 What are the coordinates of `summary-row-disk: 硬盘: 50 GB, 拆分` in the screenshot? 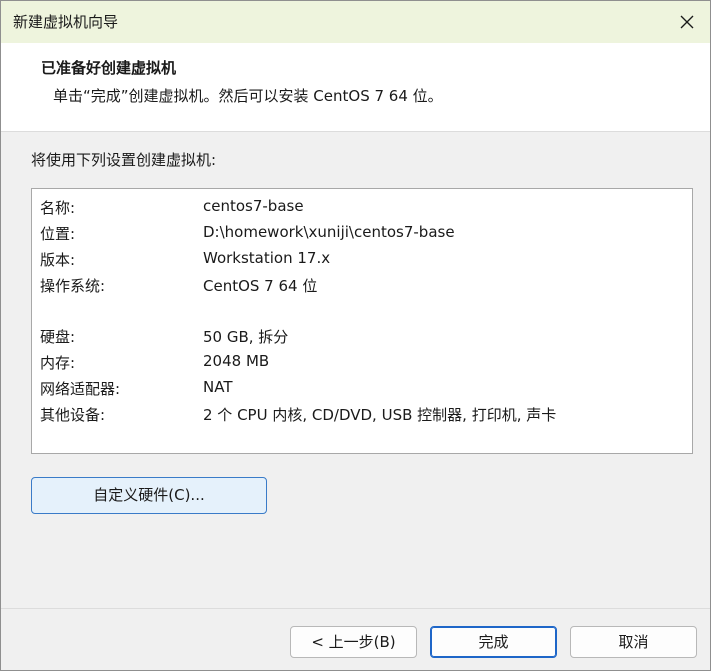 It's located at (362, 338).